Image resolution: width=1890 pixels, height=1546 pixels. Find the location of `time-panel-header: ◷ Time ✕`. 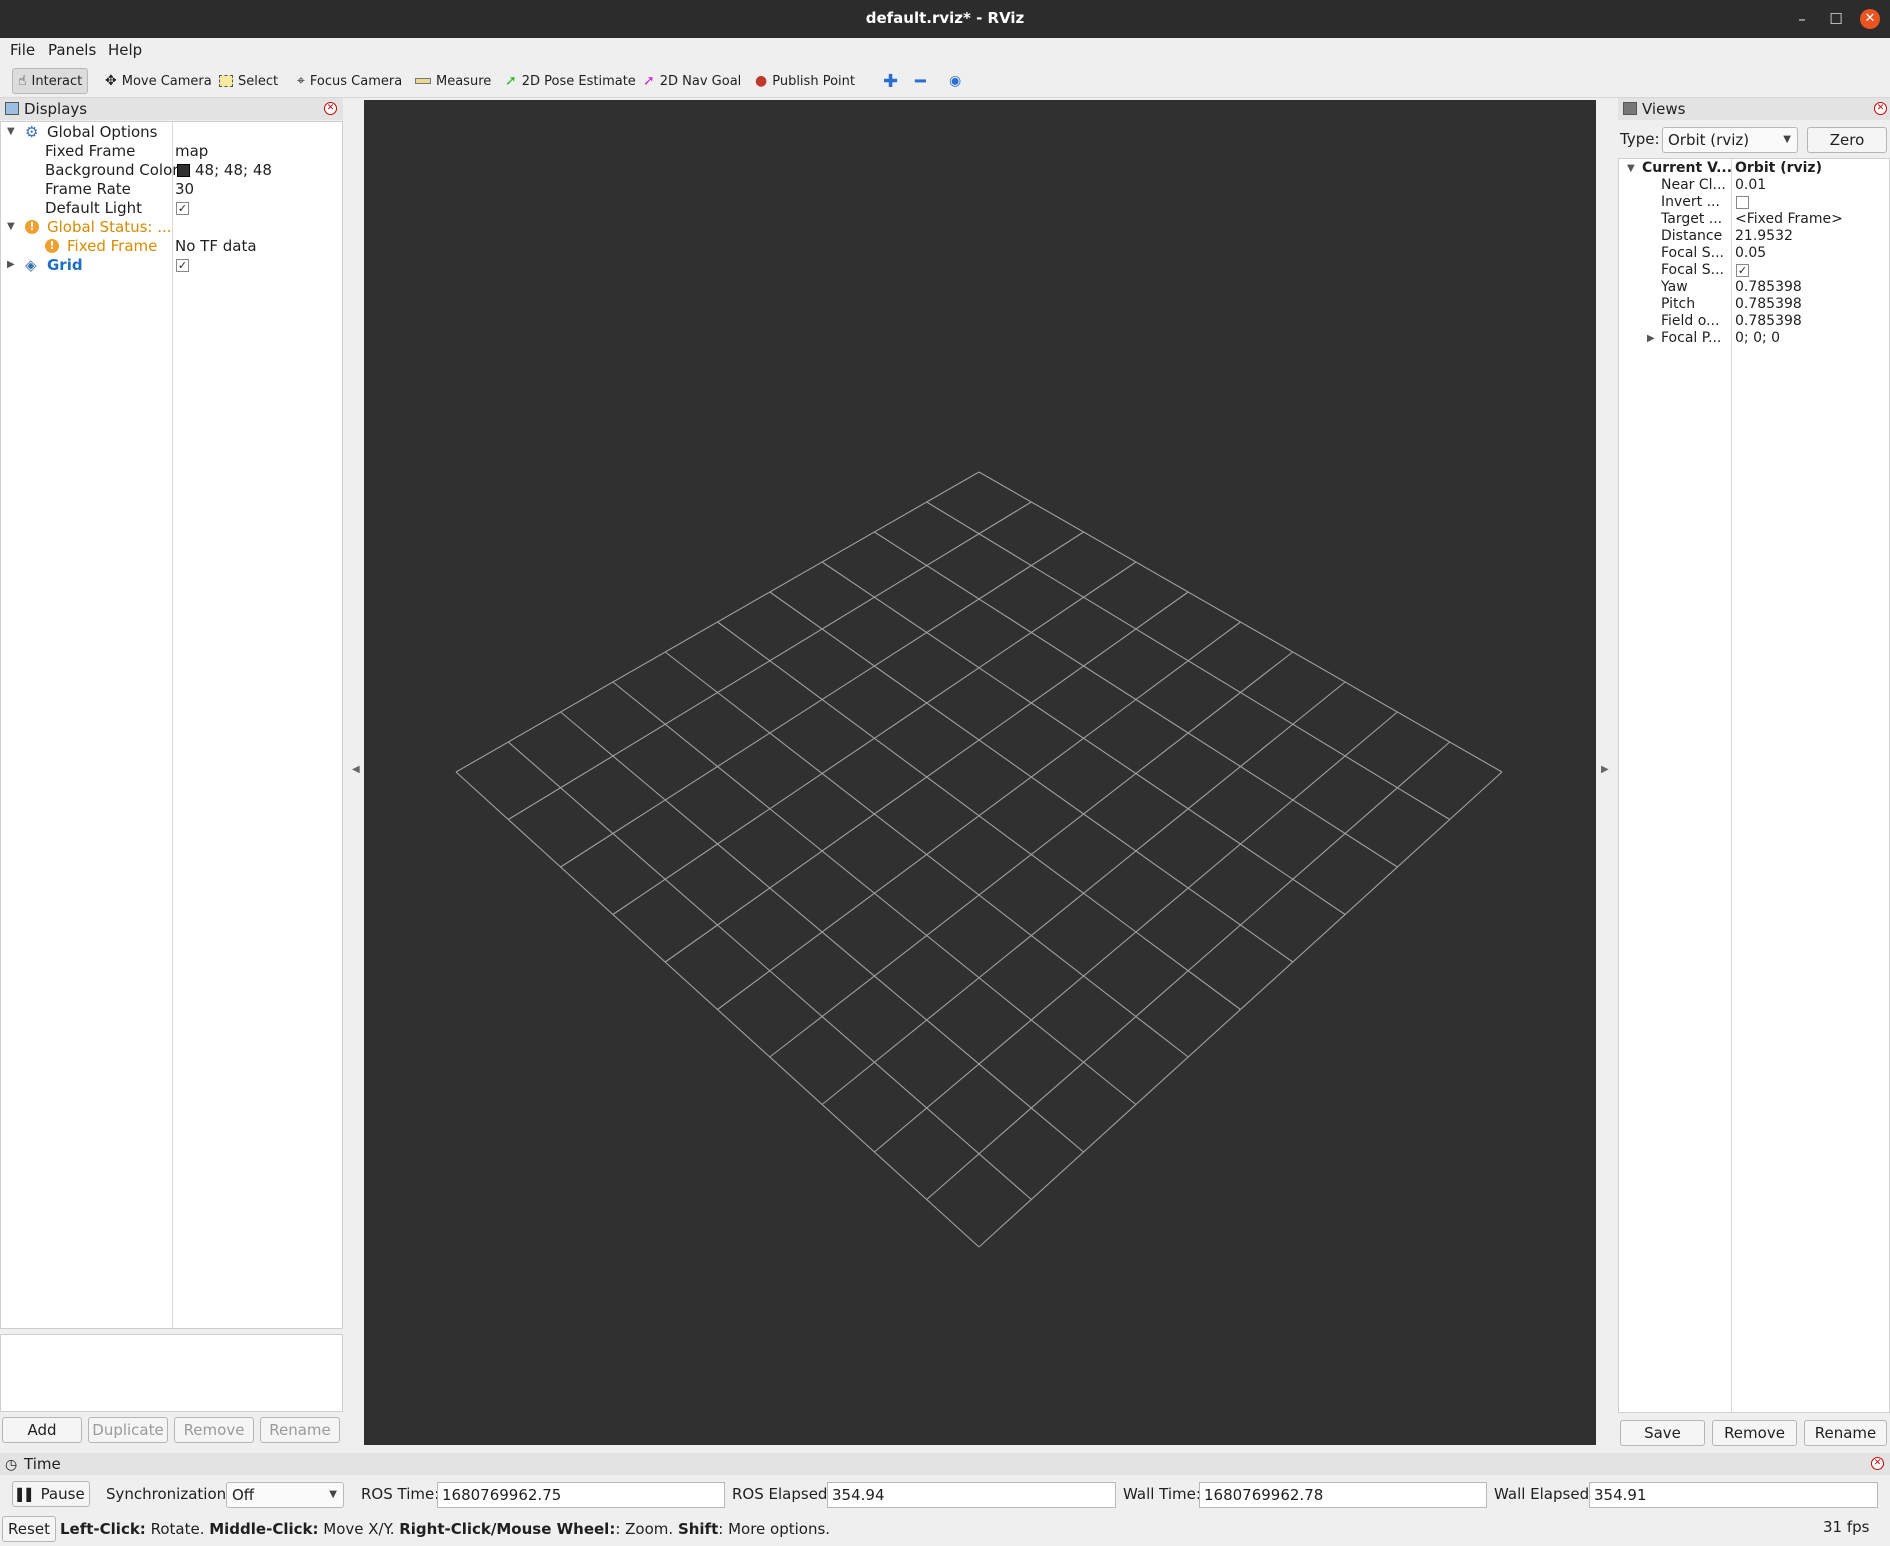

time-panel-header: ◷ Time ✕ is located at coordinates (945, 1464).